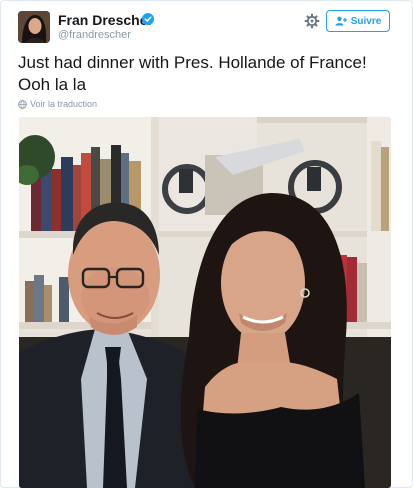  Describe the element at coordinates (22, 104) in the screenshot. I see `globe-icon` at that location.